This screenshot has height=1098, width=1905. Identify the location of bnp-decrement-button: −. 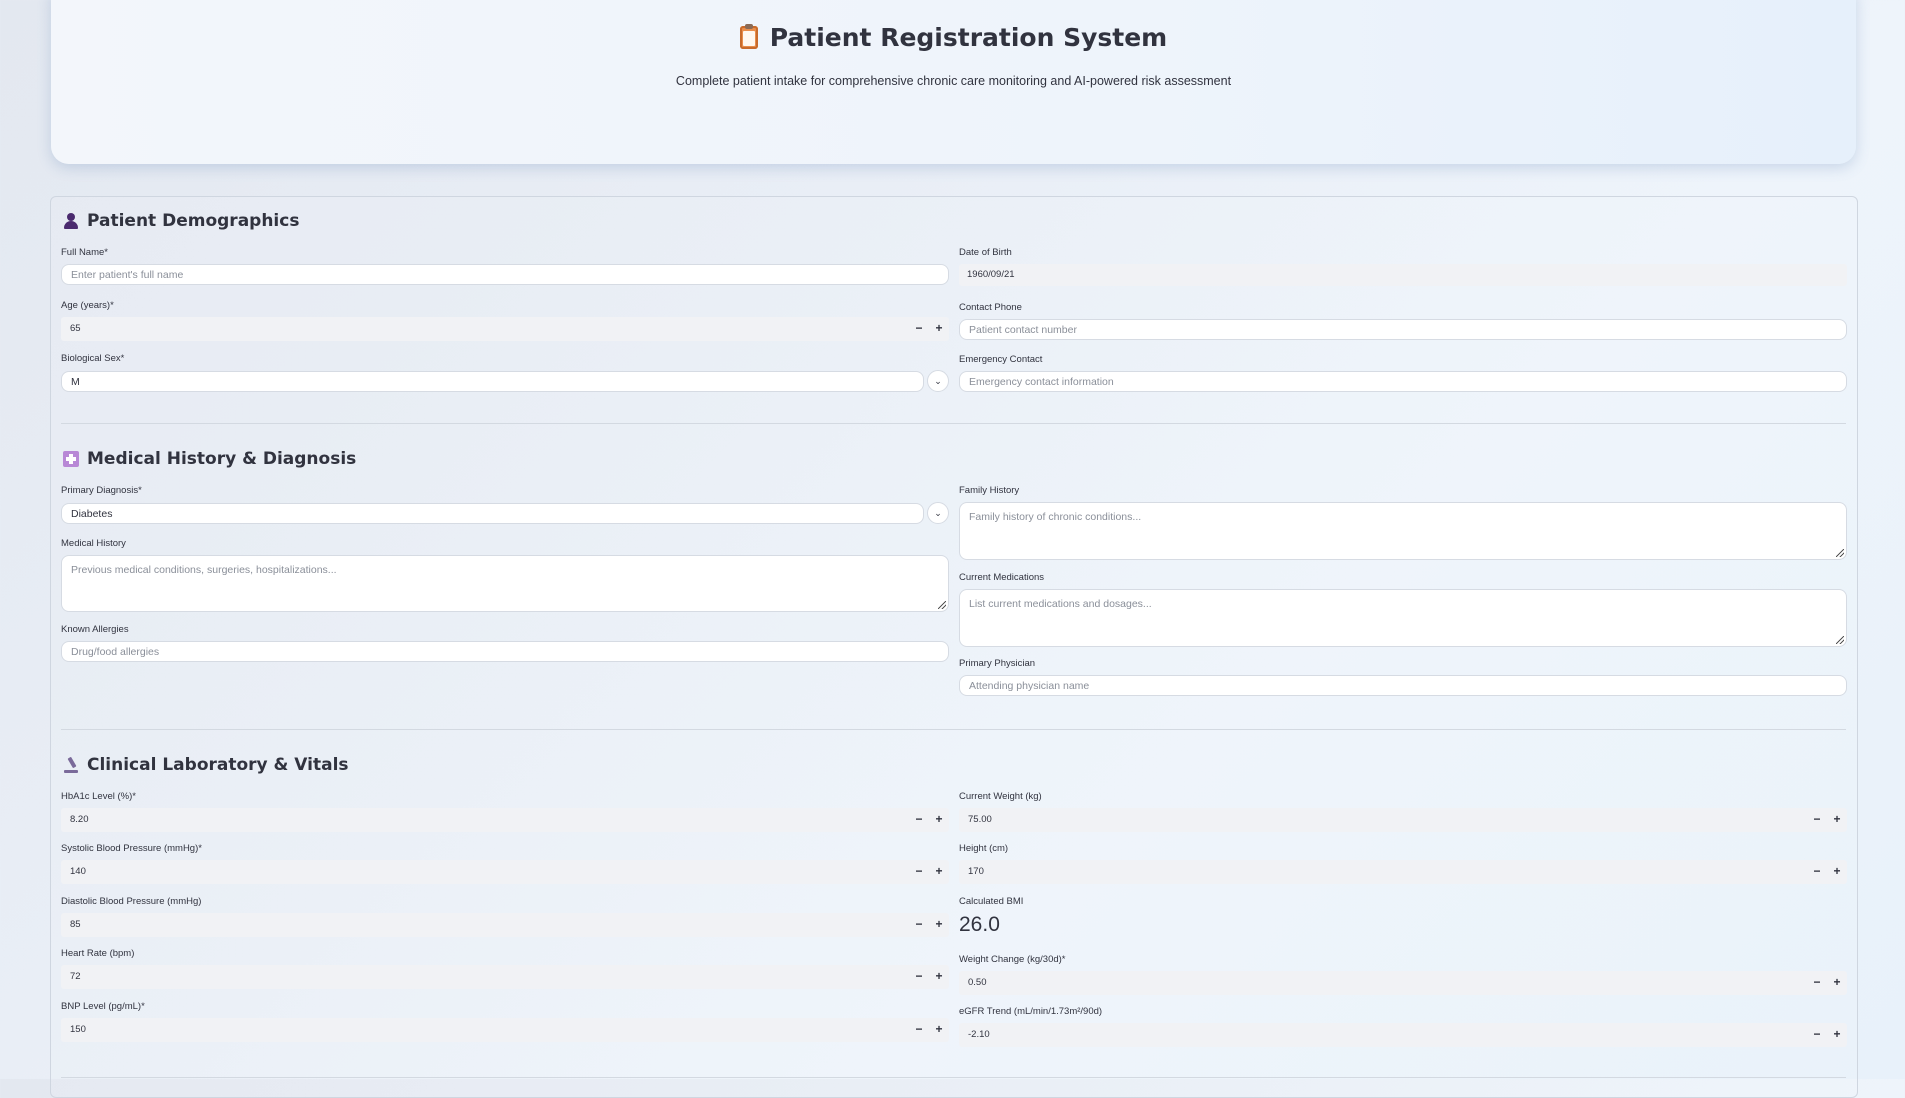
(919, 1030).